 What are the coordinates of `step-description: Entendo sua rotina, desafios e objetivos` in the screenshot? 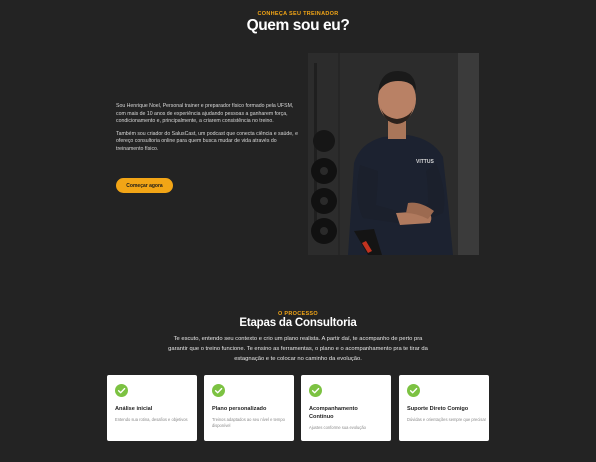 It's located at (151, 419).